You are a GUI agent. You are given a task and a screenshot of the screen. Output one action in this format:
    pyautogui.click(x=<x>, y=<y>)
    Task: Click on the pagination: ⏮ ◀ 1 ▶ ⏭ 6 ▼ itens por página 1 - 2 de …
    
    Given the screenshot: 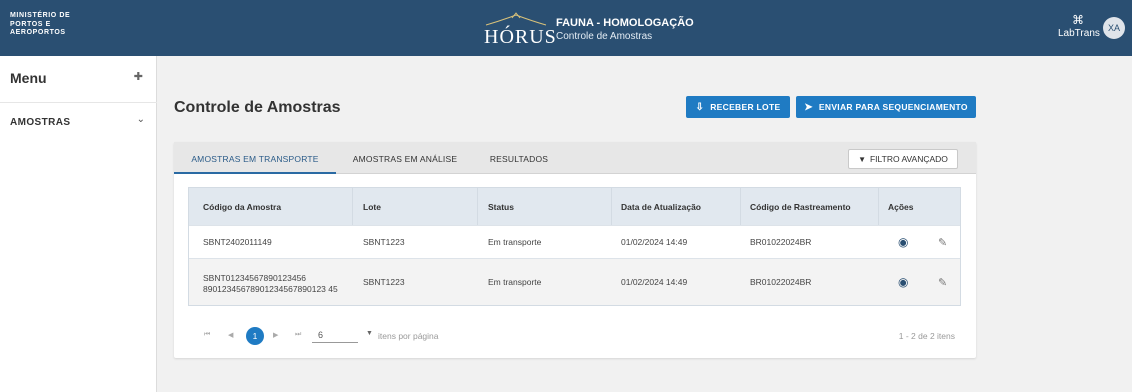 What is the action you would take?
    pyautogui.click(x=574, y=337)
    